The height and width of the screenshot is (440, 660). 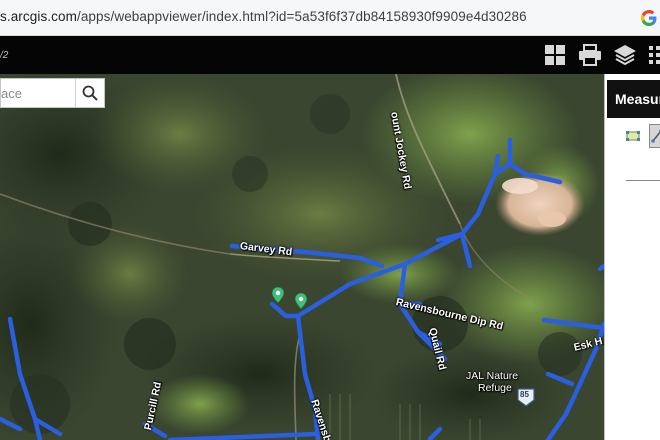 What do you see at coordinates (524, 394) in the screenshot?
I see `route-shield-label: 85` at bounding box center [524, 394].